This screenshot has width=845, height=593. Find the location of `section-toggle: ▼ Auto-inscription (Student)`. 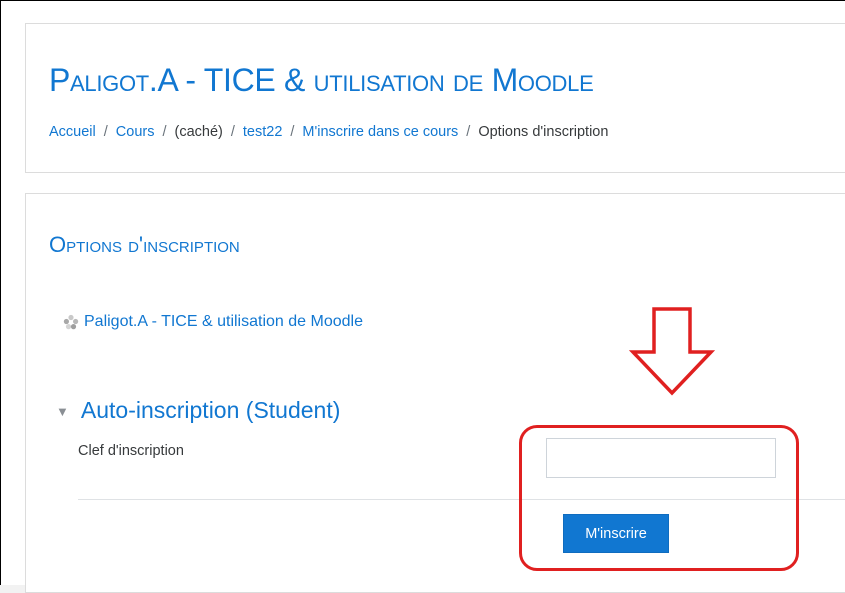

section-toggle: ▼ Auto-inscription (Student) is located at coordinates (198, 410).